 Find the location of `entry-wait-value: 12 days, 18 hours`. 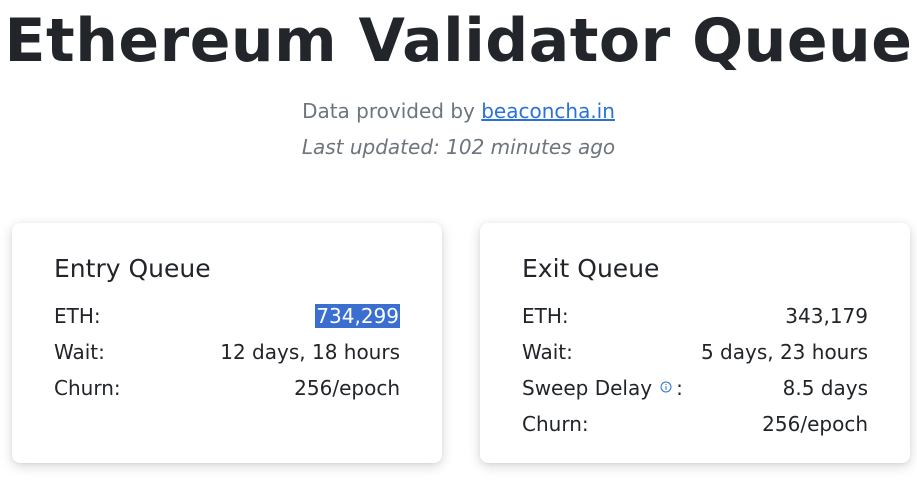

entry-wait-value: 12 days, 18 hours is located at coordinates (310, 352).